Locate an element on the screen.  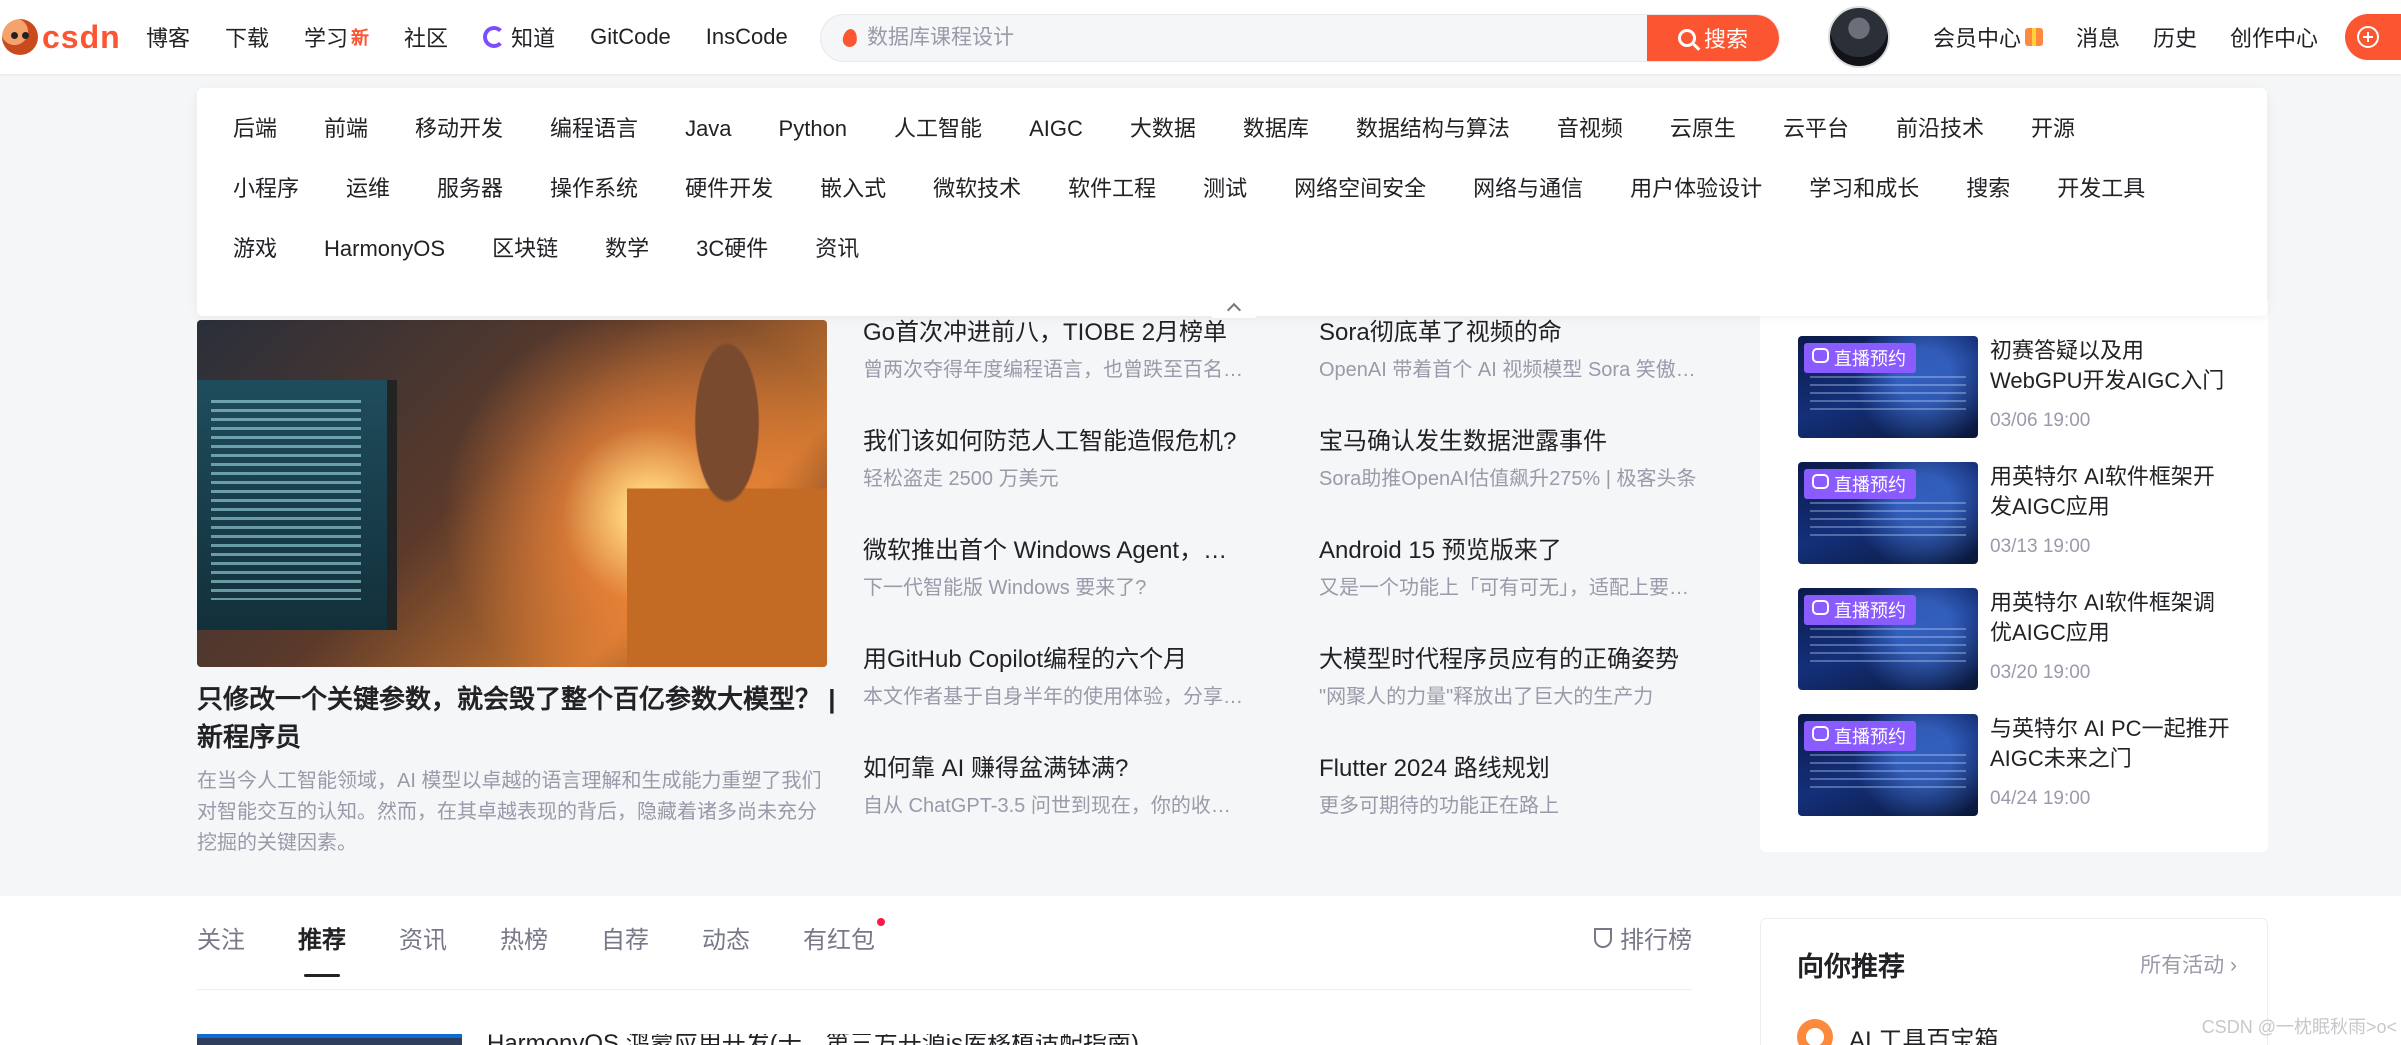
recommend-item: AI 工具百宝箱 is located at coordinates (1897, 1032).